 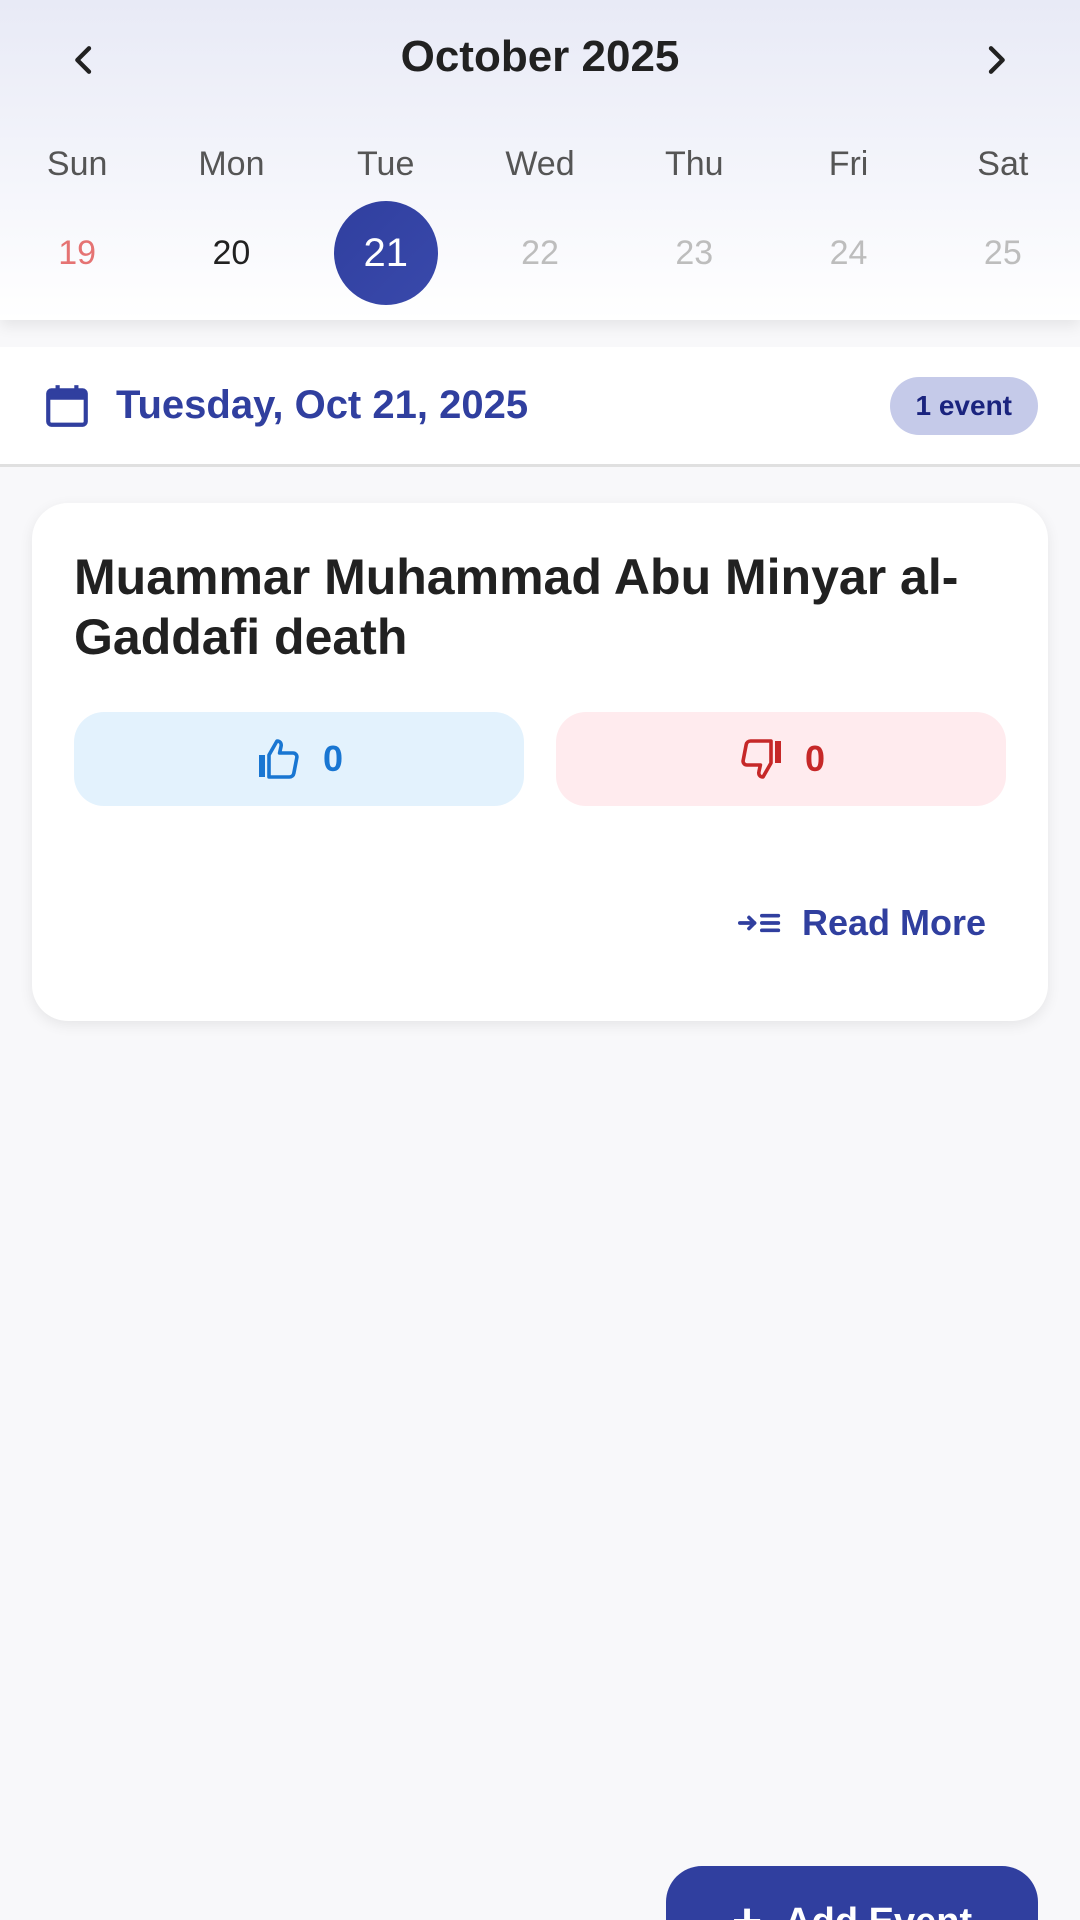 I want to click on read-more-button: Read More, so click(x=861, y=923).